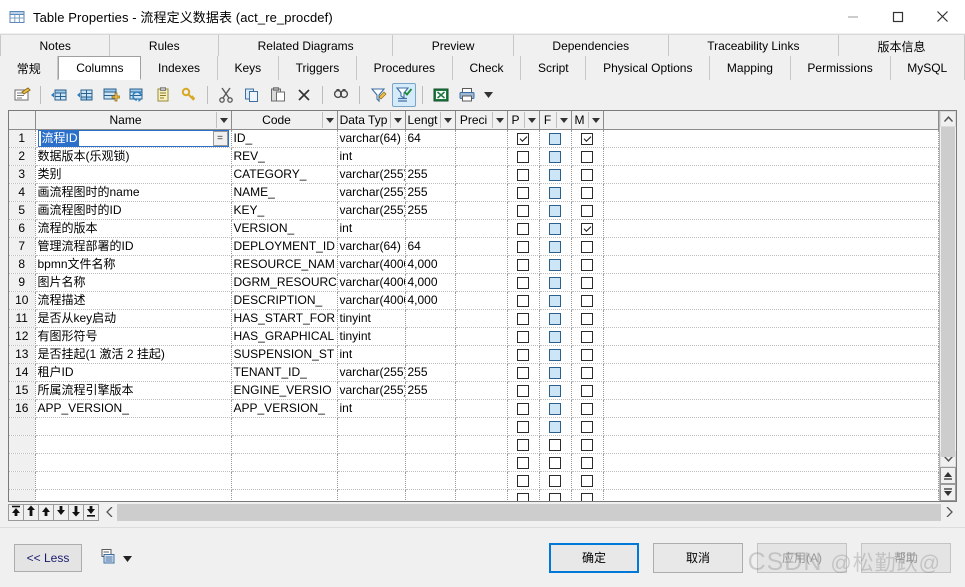  Describe the element at coordinates (371, 495) in the screenshot. I see `cell-data-type` at that location.